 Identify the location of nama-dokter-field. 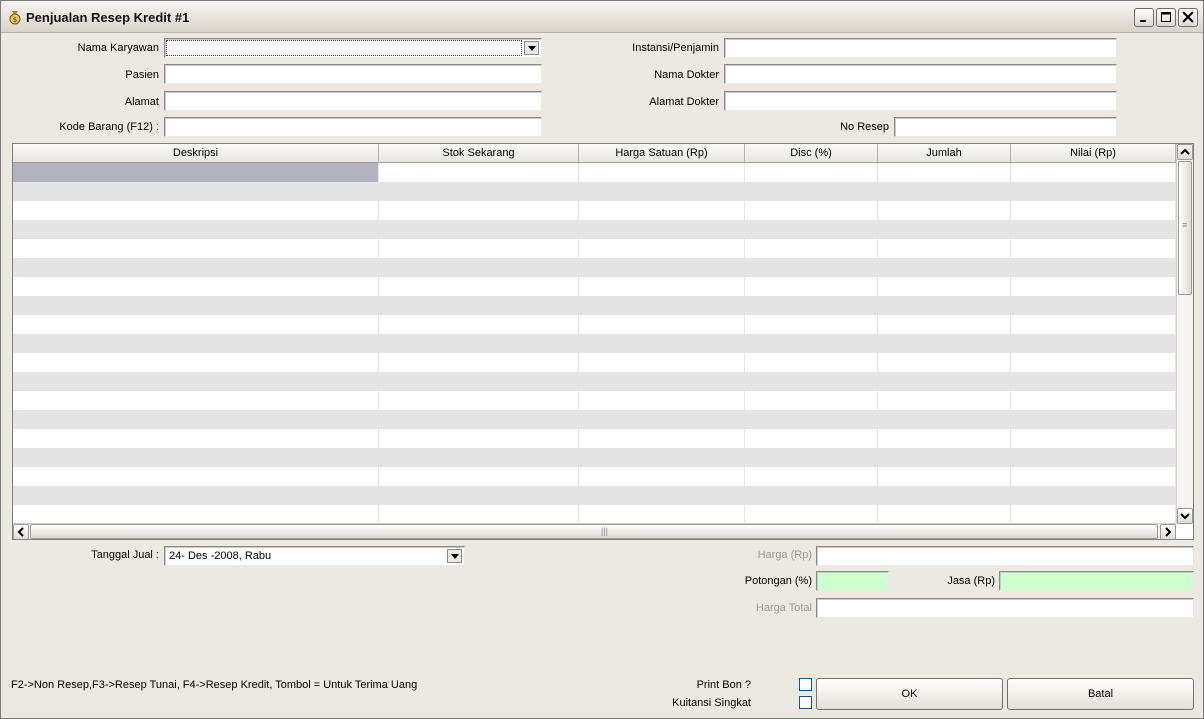
(920, 74).